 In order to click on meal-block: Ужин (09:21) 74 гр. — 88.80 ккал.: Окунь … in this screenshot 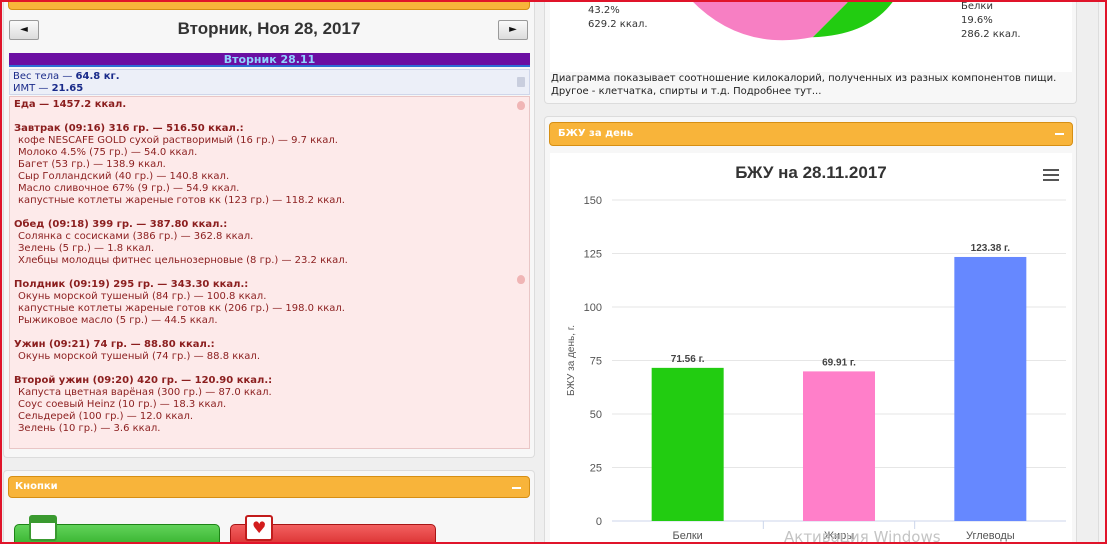, I will do `click(269, 351)`.